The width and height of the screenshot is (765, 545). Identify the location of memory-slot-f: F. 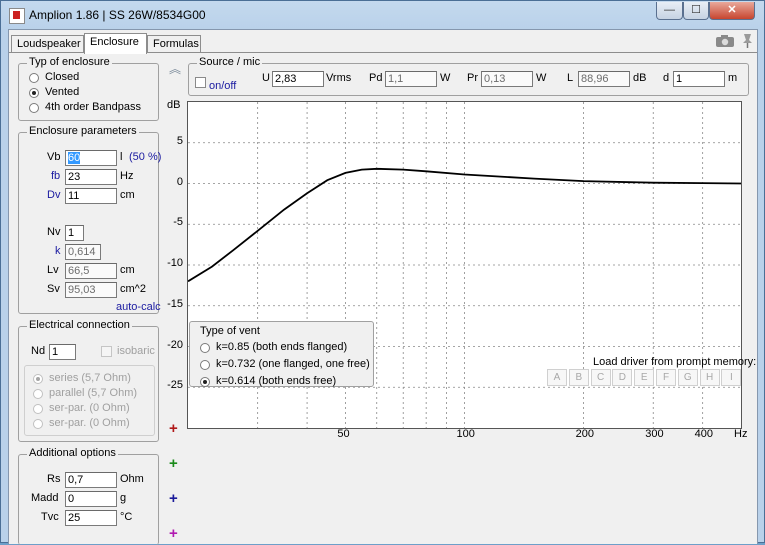
(666, 377).